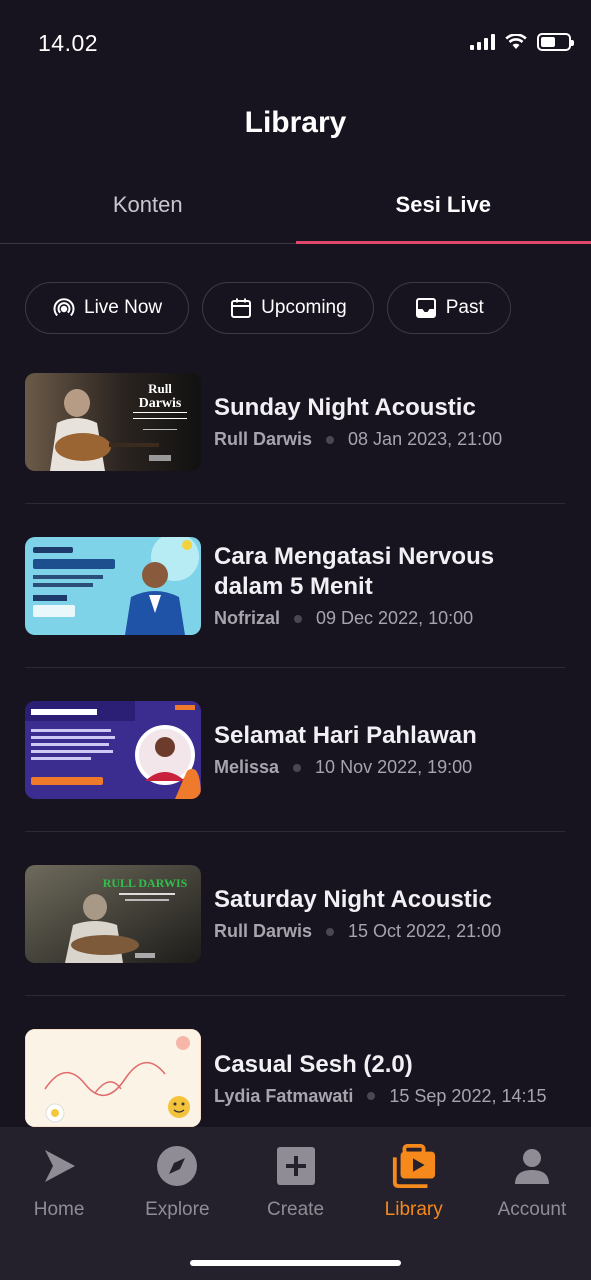  I want to click on filter-chips: Live Now Upcoming Past, so click(268, 308).